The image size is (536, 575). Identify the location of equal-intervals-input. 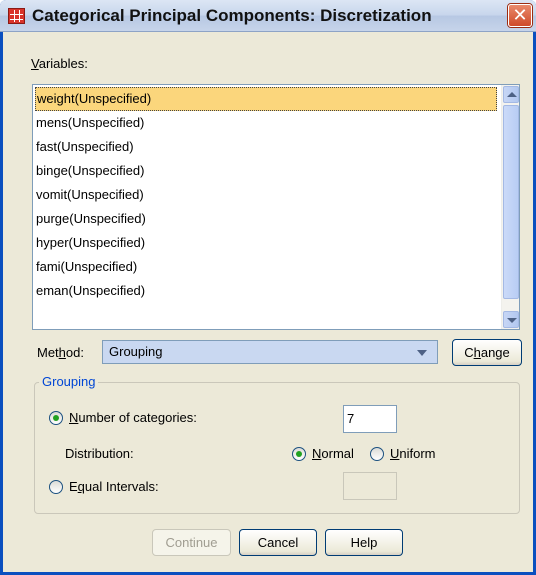
(370, 486).